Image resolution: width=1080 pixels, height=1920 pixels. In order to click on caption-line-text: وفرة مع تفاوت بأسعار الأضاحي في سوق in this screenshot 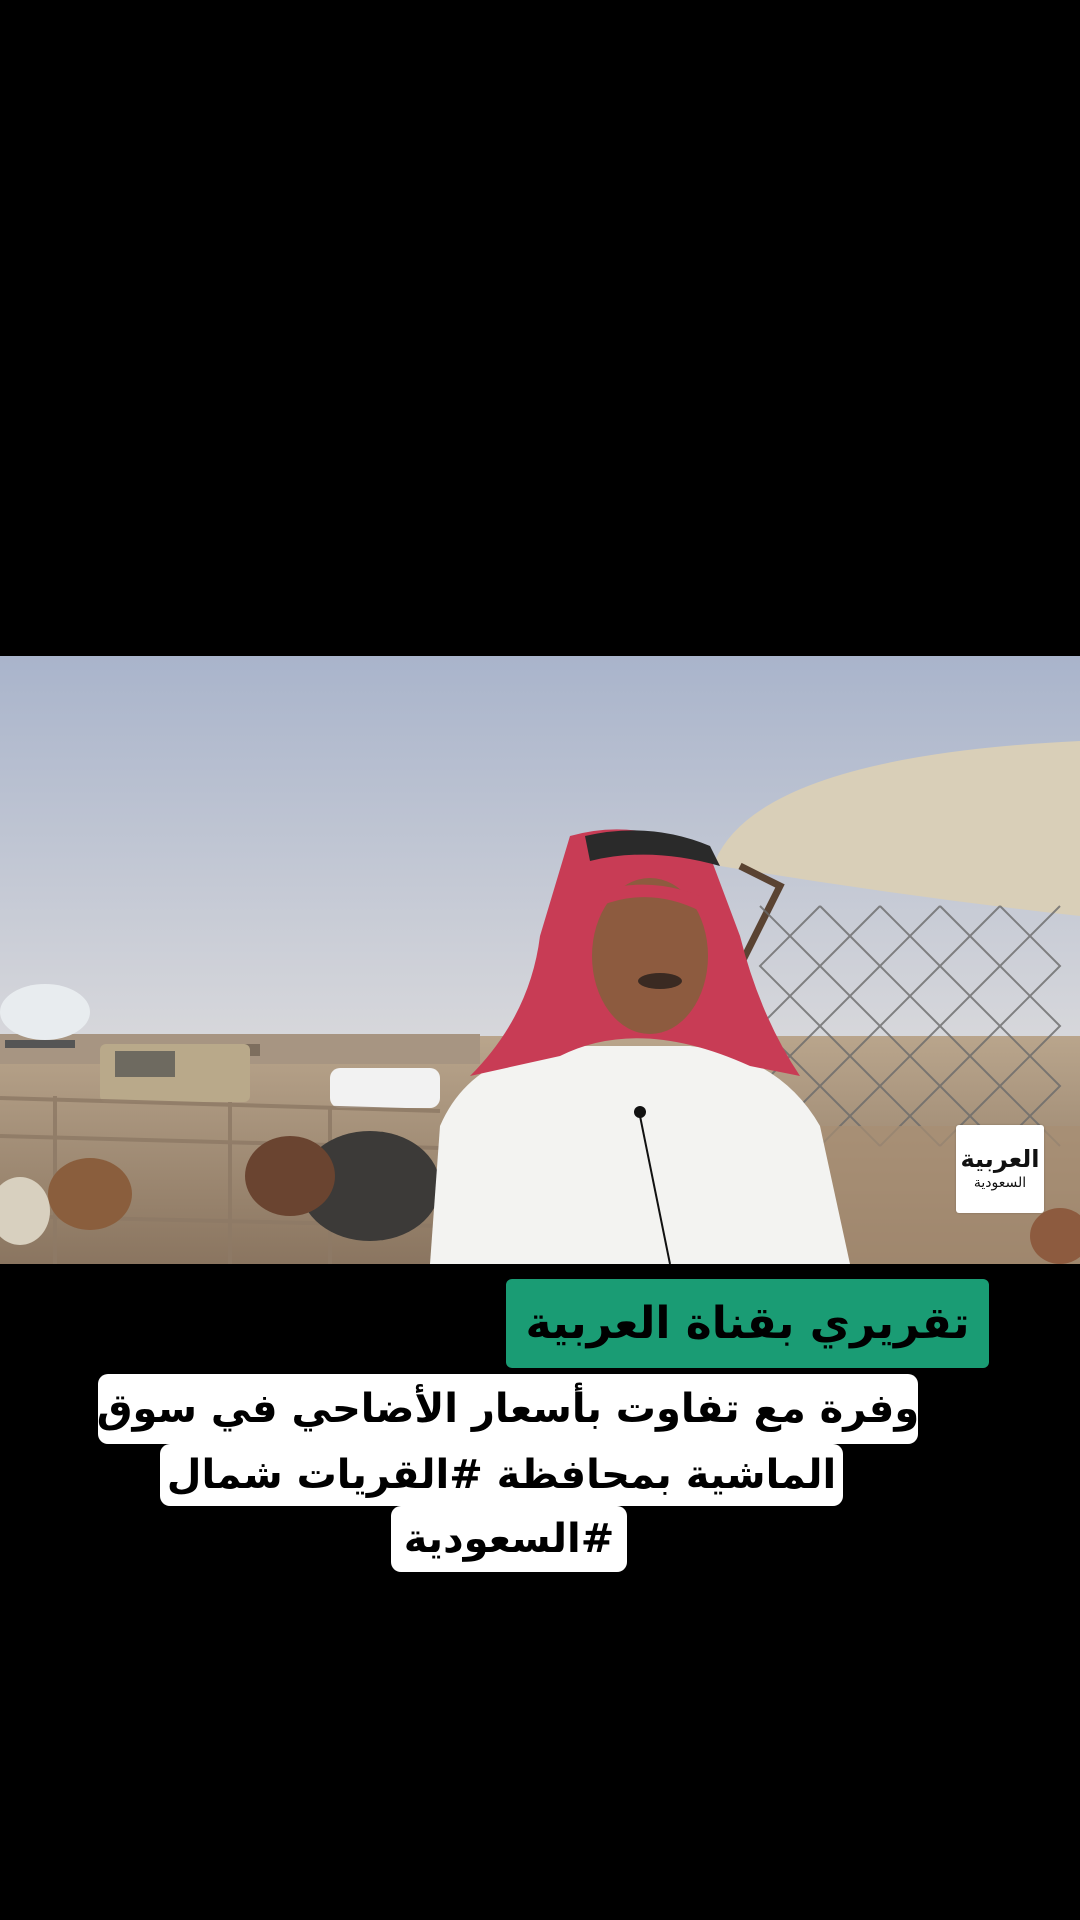, I will do `click(508, 1409)`.